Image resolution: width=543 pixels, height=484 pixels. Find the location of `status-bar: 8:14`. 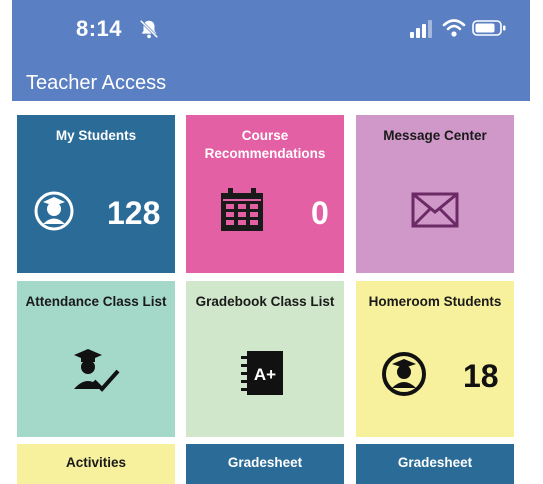

status-bar: 8:14 is located at coordinates (271, 31).